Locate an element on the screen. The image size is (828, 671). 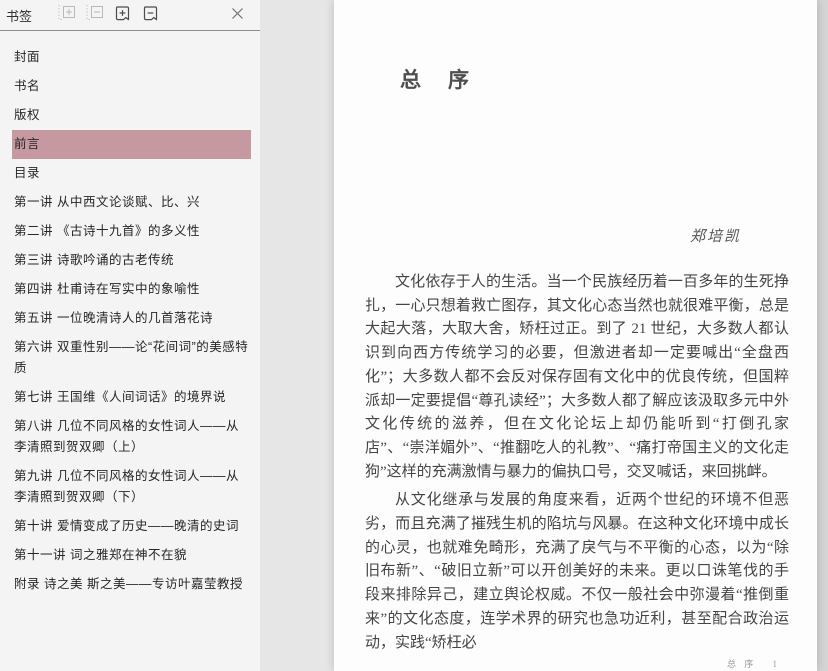
bookmark-label: 第九讲 几位不同风格的女性词人——从李清照到贺双卿（下） is located at coordinates (126, 486).